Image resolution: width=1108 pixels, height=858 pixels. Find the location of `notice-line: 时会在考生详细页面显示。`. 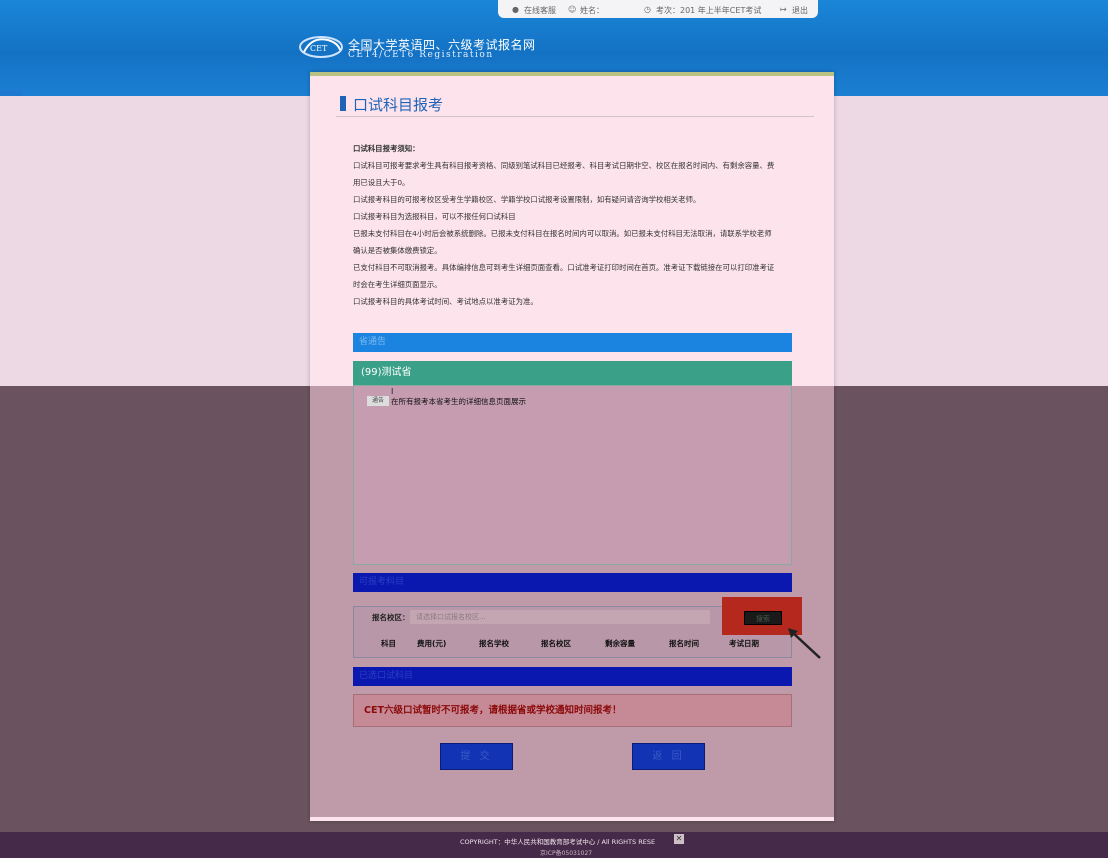

notice-line: 时会在考生详细页面显示。 is located at coordinates (397, 284).